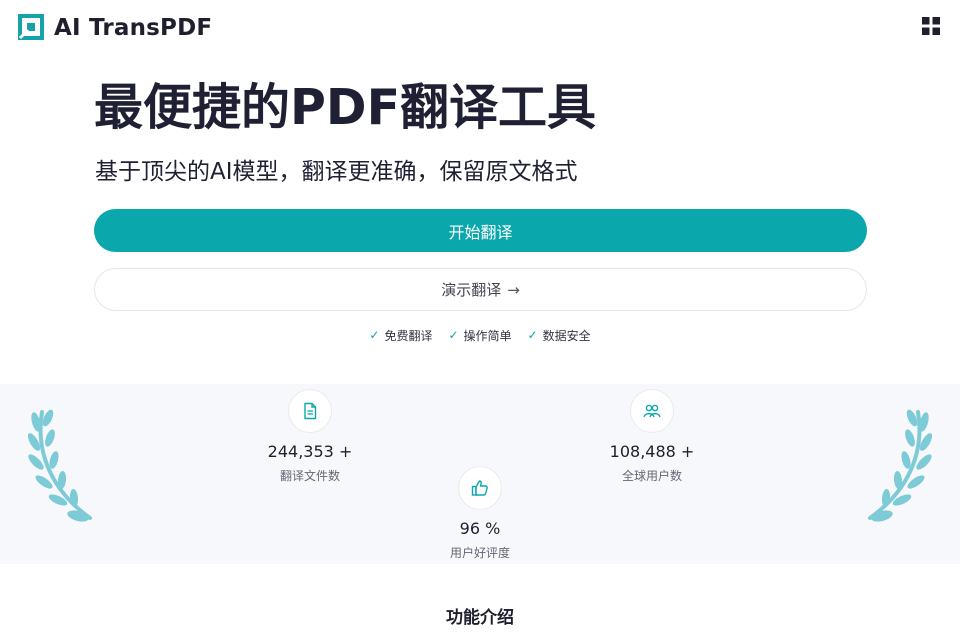 This screenshot has height=640, width=960. Describe the element at coordinates (651, 476) in the screenshot. I see `stat-label: 全球用户数` at that location.